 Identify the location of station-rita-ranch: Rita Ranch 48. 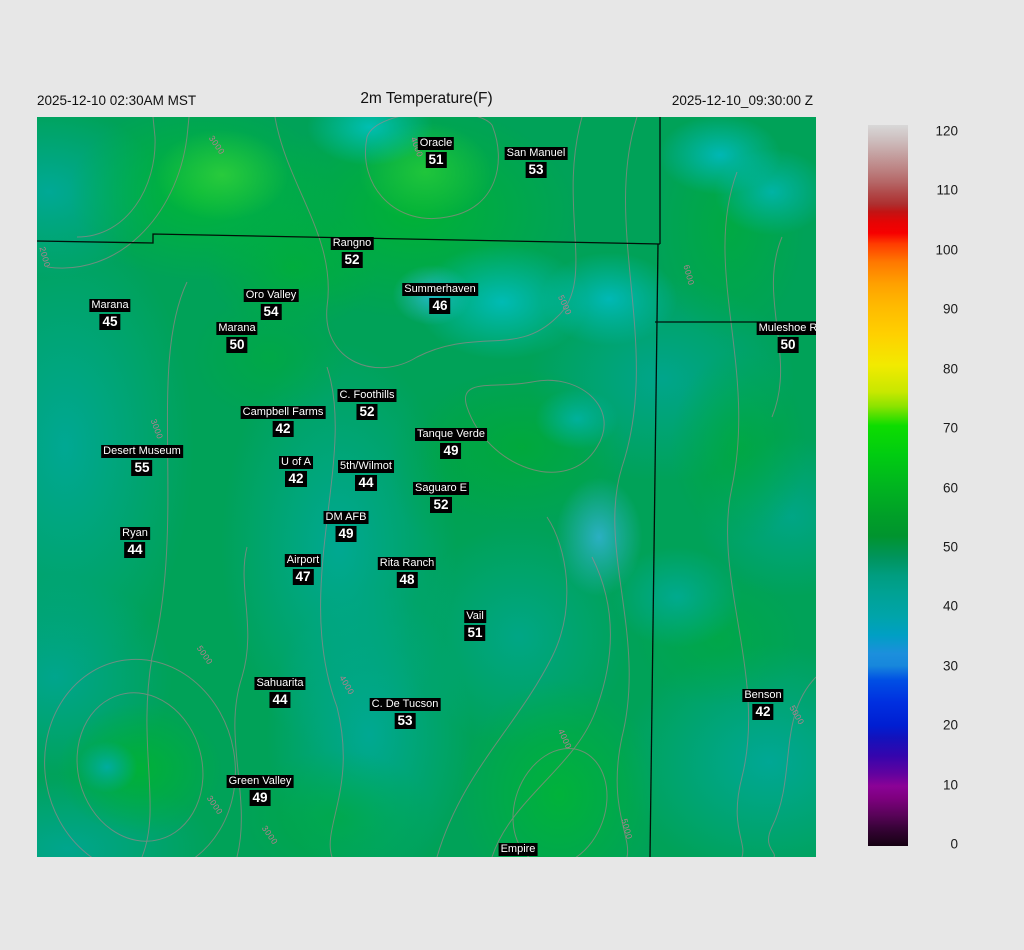
(407, 572).